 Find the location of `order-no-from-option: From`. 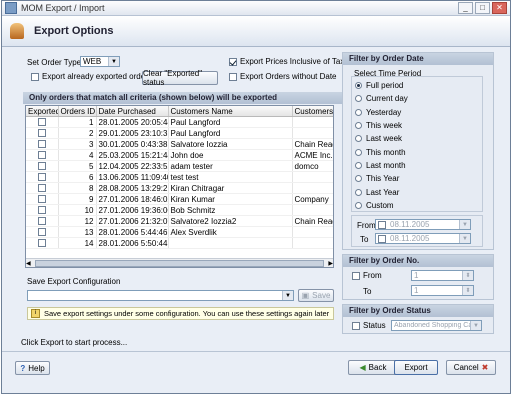

order-no-from-option: From is located at coordinates (367, 275).